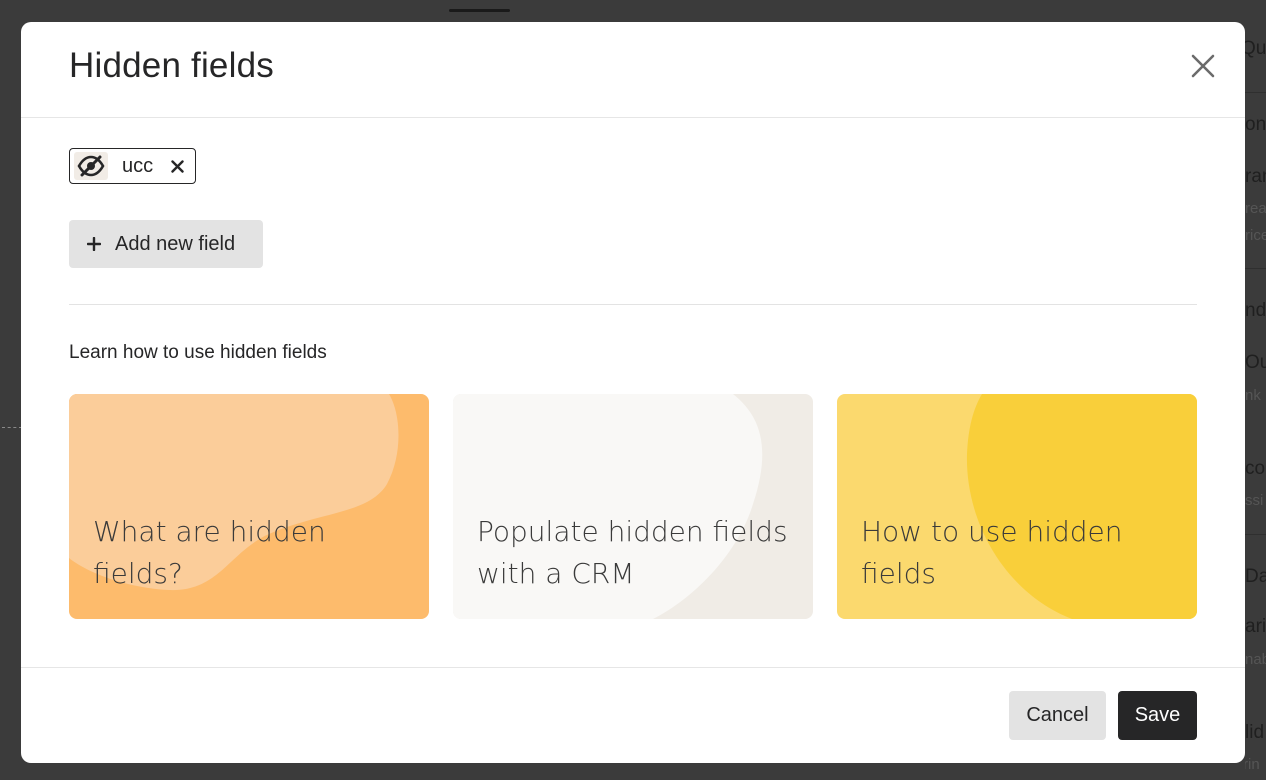 Image resolution: width=1266 pixels, height=780 pixels. What do you see at coordinates (1255, 310) in the screenshot?
I see `bg-fragment: nd` at bounding box center [1255, 310].